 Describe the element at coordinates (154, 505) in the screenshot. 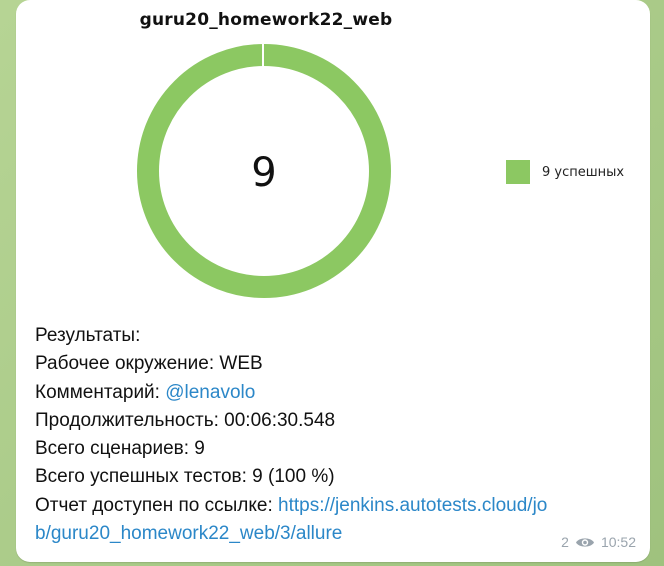

I see `report-label: Отчет доступен по ссылке:` at that location.